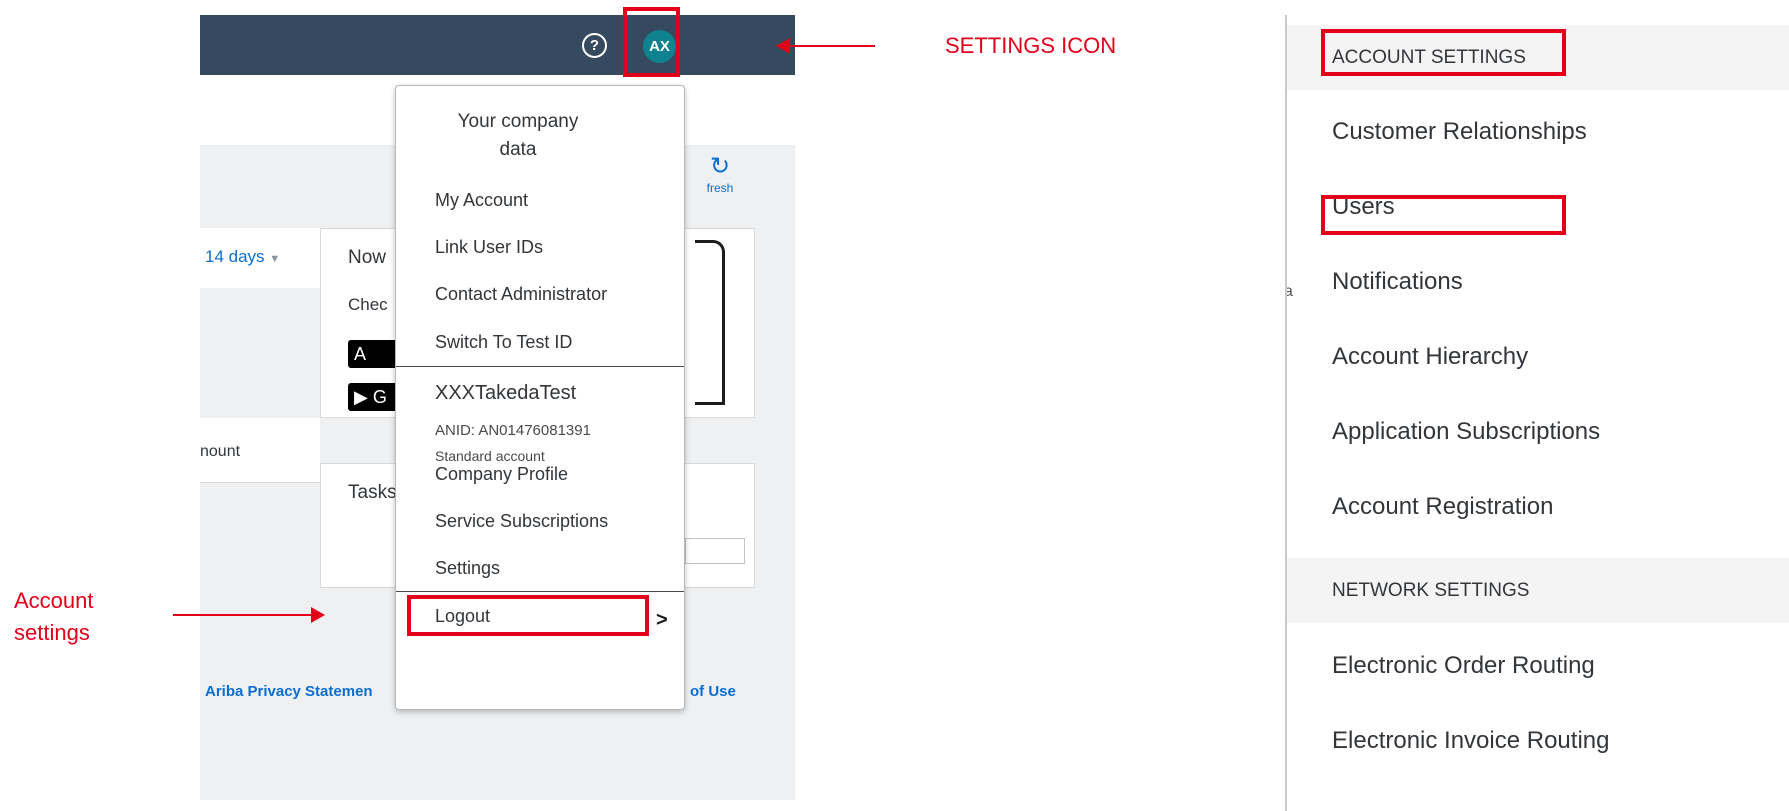 The image size is (1789, 811). I want to click on cropped-text: a, so click(1290, 292).